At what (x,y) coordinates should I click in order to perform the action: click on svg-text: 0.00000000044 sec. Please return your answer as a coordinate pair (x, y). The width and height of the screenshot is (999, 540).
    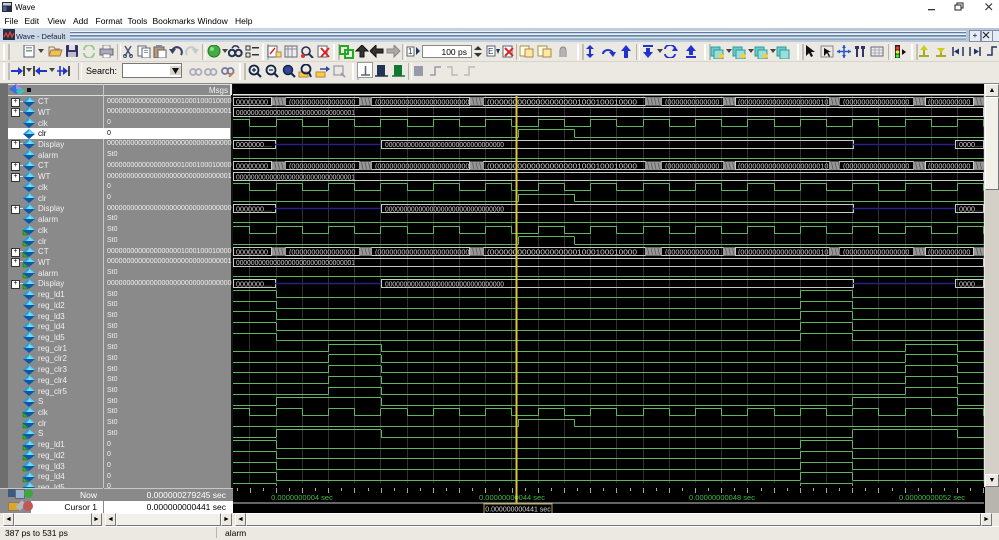
    Looking at the image, I should click on (512, 497).